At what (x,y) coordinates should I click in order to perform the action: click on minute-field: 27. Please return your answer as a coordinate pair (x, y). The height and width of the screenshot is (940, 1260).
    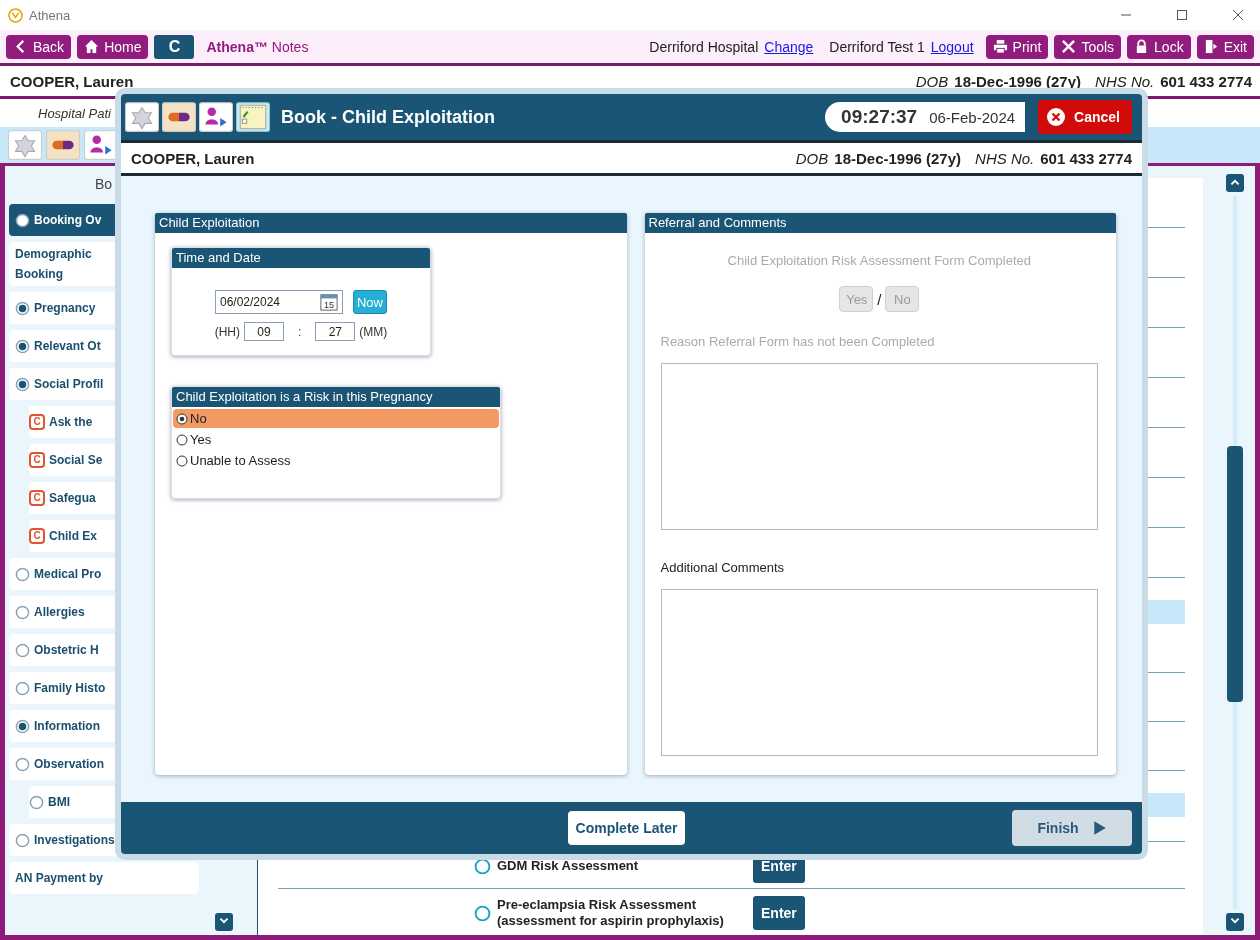
    Looking at the image, I should click on (335, 331).